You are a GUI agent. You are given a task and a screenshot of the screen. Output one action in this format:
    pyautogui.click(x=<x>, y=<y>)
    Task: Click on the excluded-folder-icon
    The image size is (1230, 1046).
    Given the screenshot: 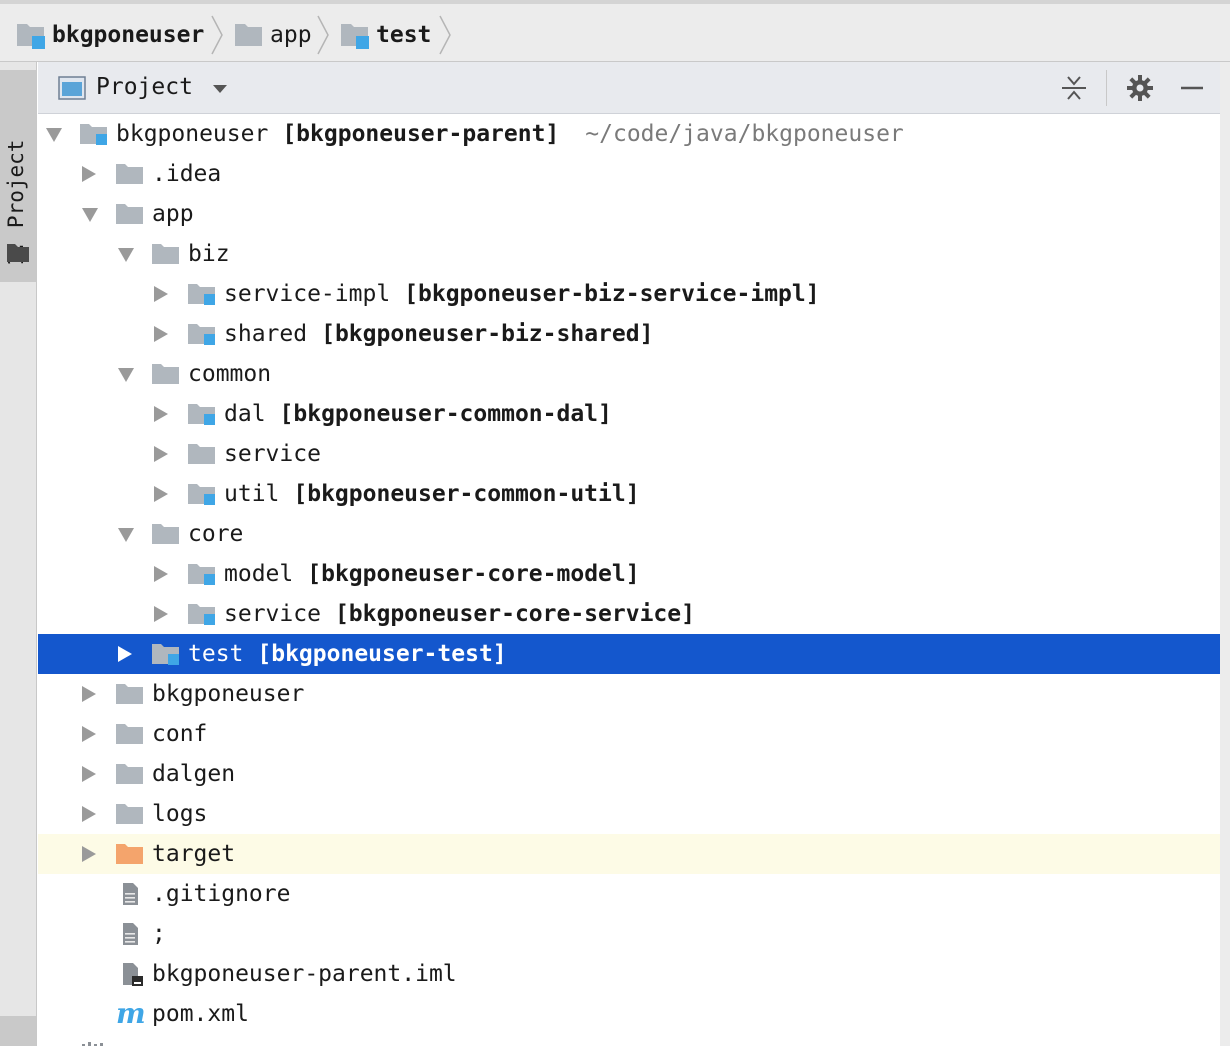 What is the action you would take?
    pyautogui.click(x=129, y=854)
    